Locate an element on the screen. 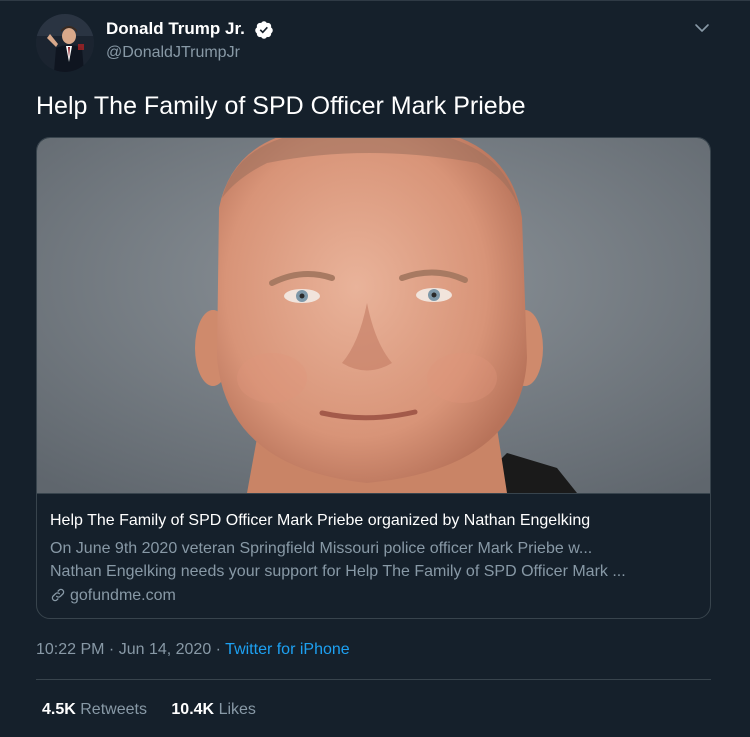 This screenshot has width=750, height=737. chevron-down-icon is located at coordinates (702, 28).